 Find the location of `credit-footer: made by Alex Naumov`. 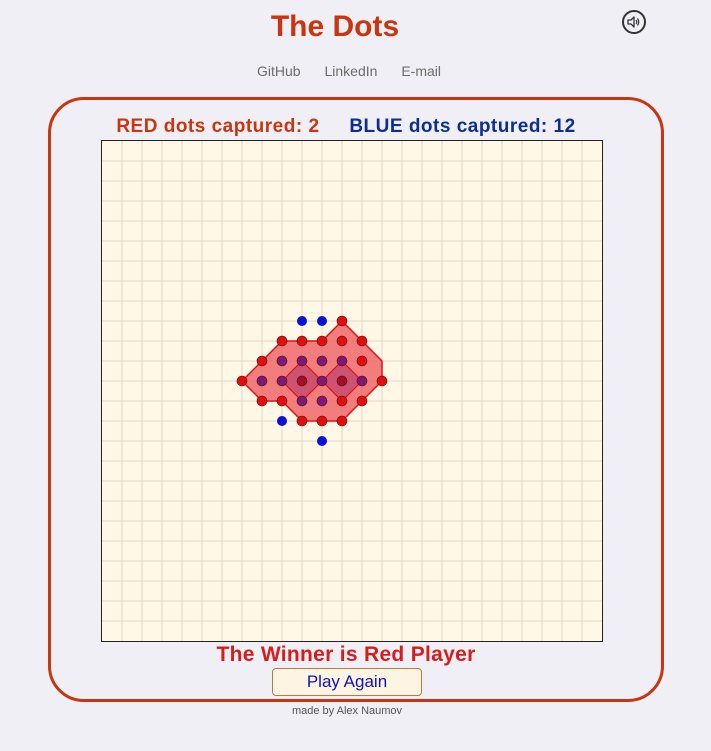

credit-footer: made by Alex Naumov is located at coordinates (347, 711).